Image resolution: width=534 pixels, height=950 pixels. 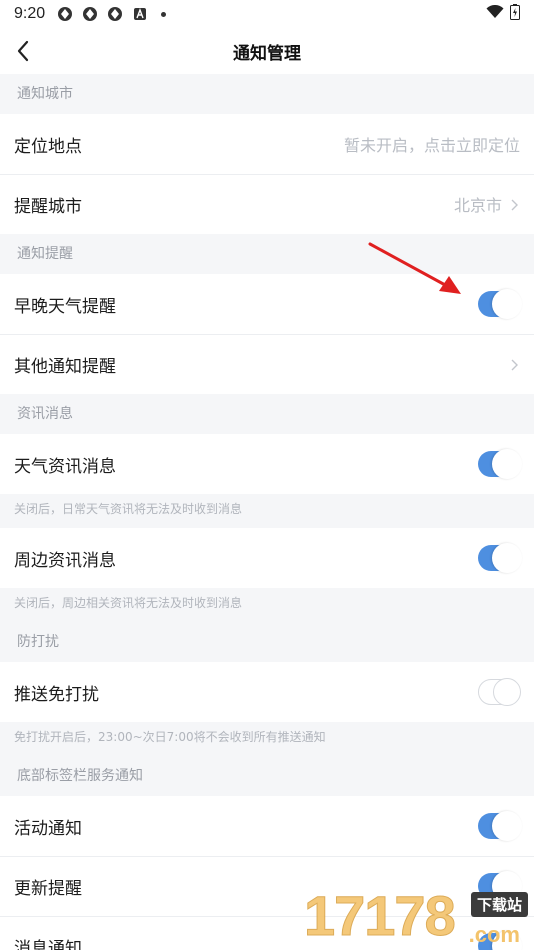 I want to click on annotation-arrow-icon, so click(x=414, y=268).